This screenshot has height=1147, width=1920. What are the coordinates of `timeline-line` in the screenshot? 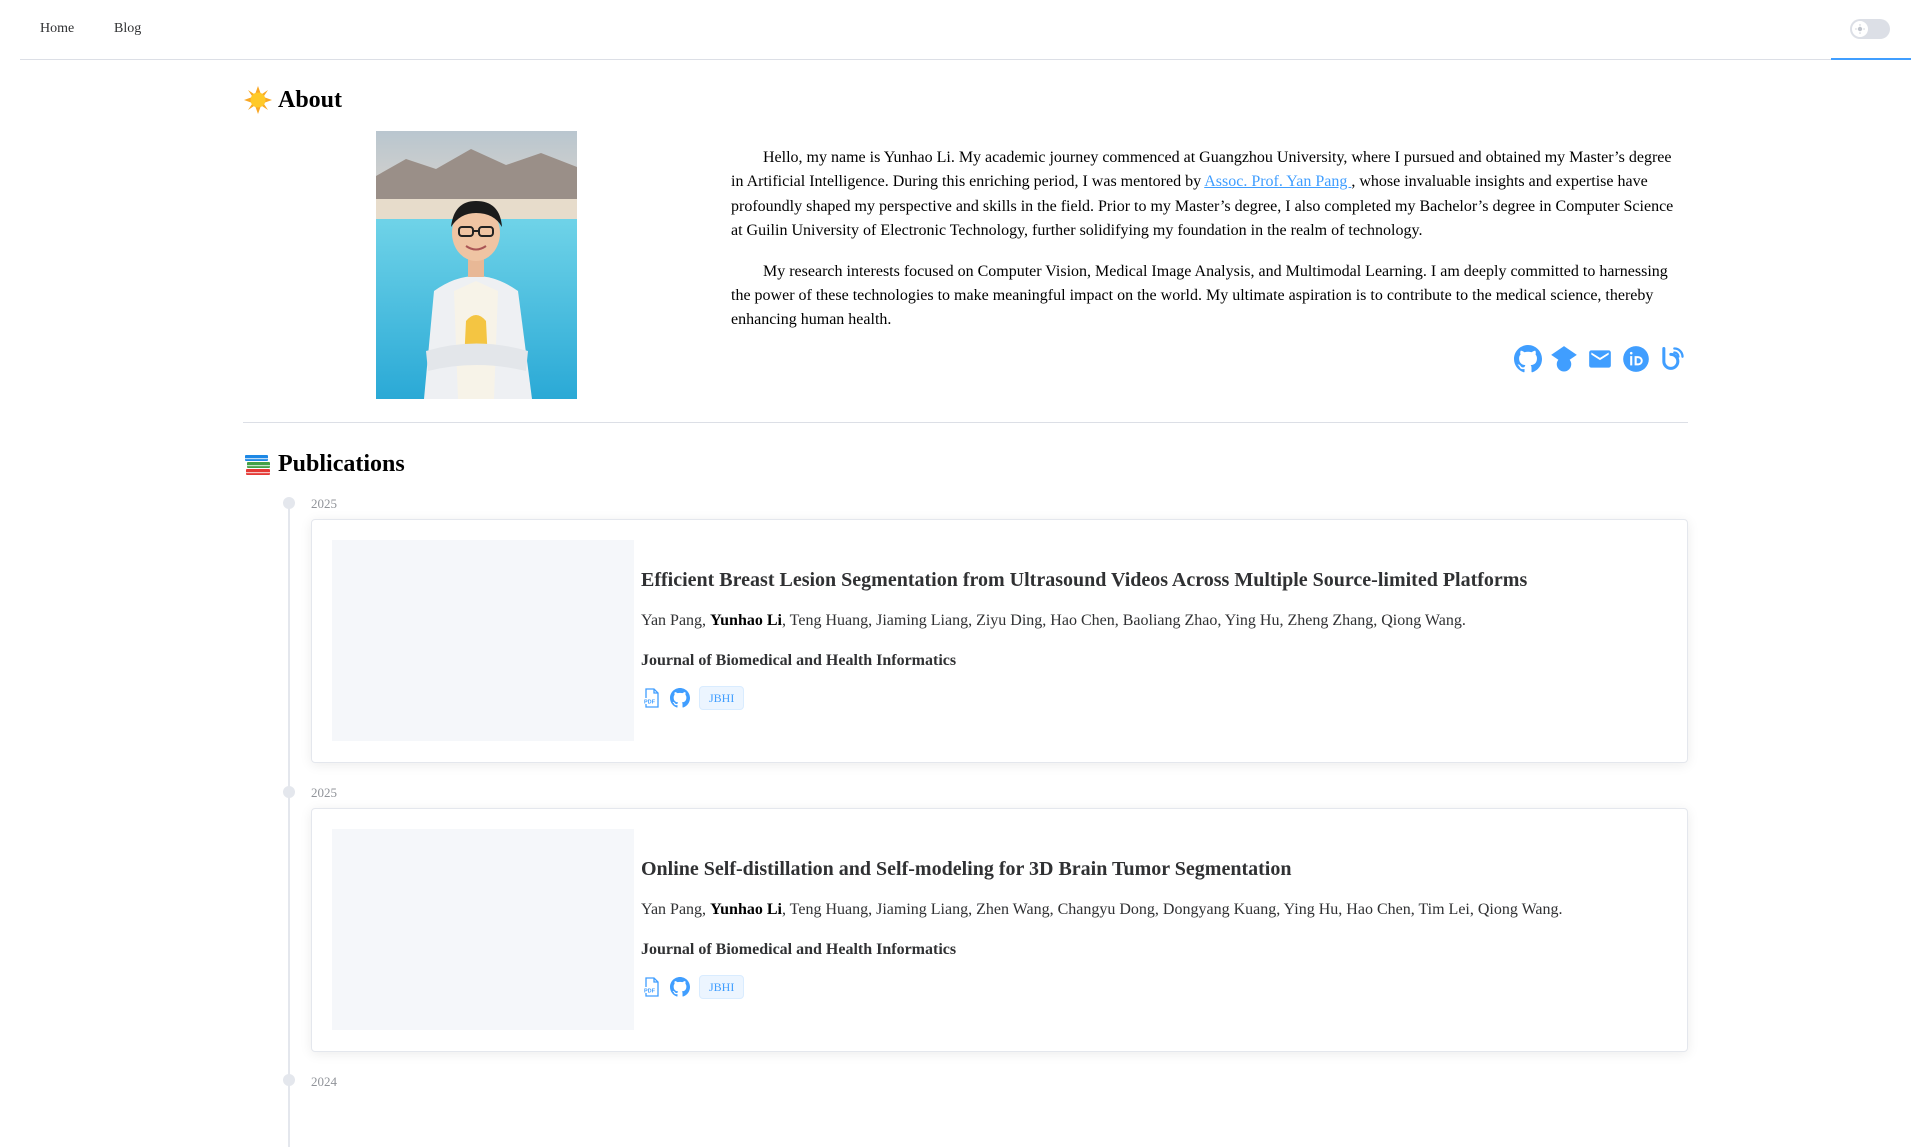 It's located at (289, 827).